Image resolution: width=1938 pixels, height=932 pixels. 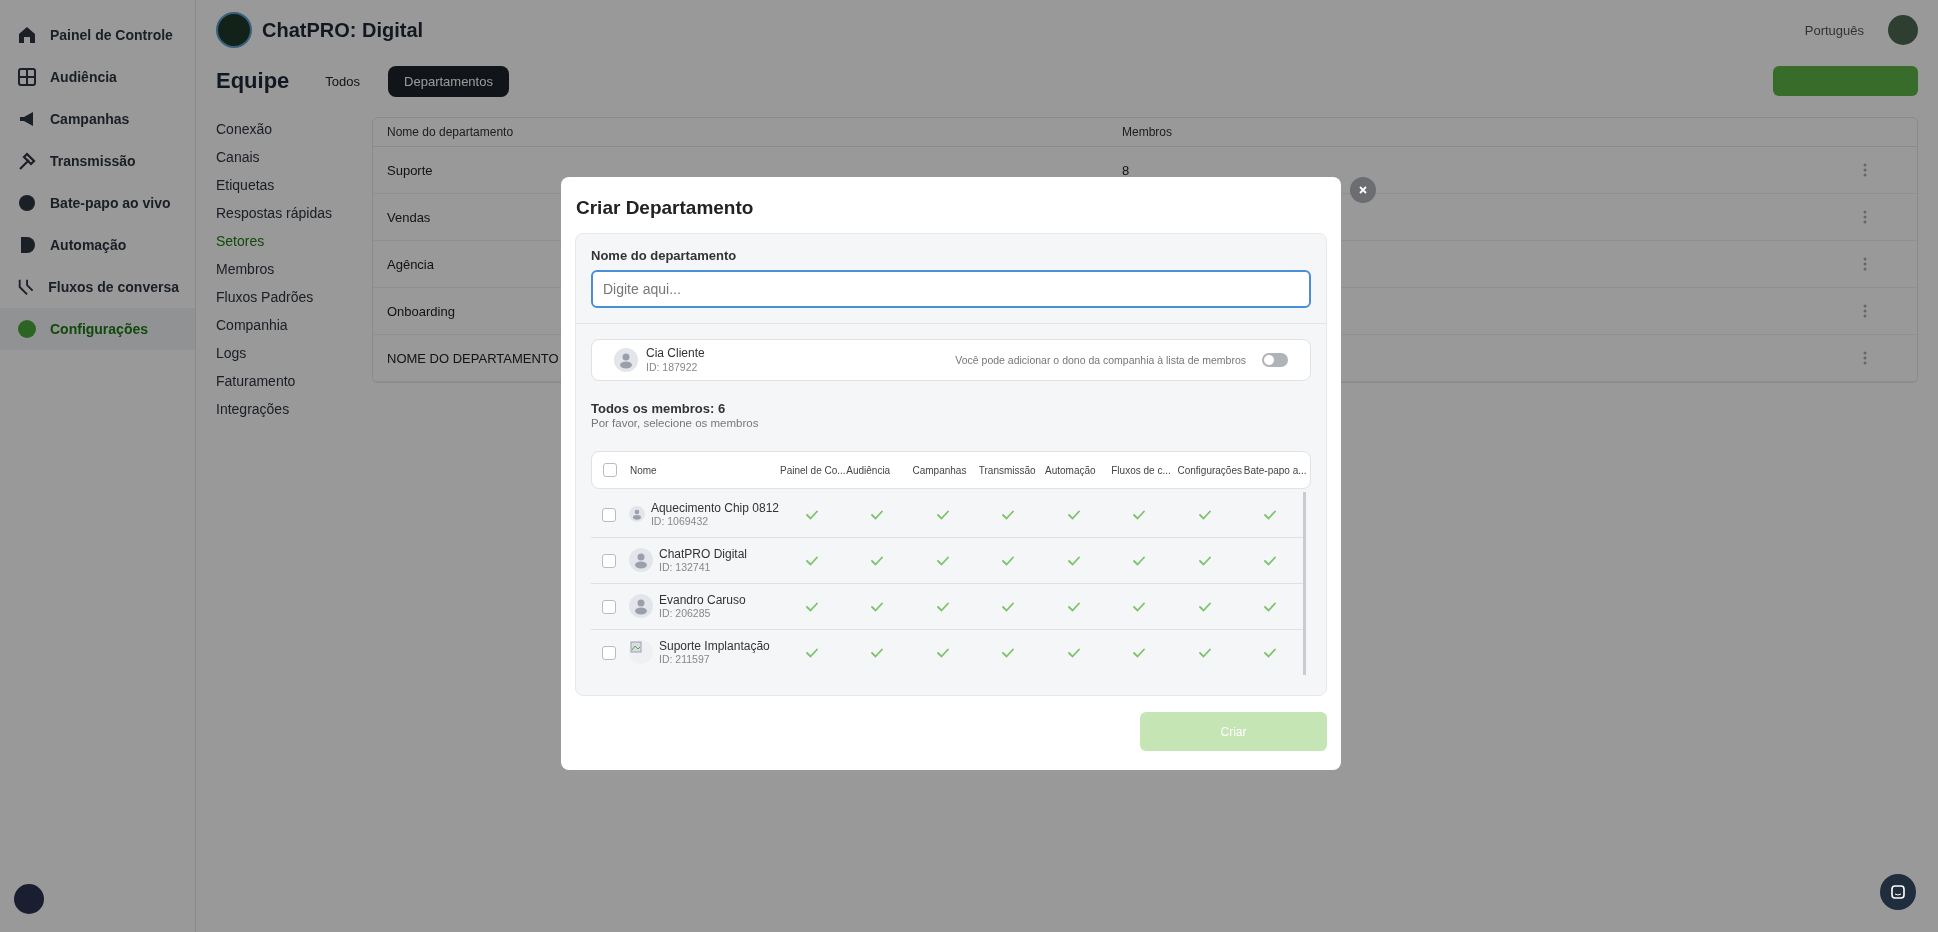 What do you see at coordinates (410, 264) in the screenshot?
I see `table-cell: Agência` at bounding box center [410, 264].